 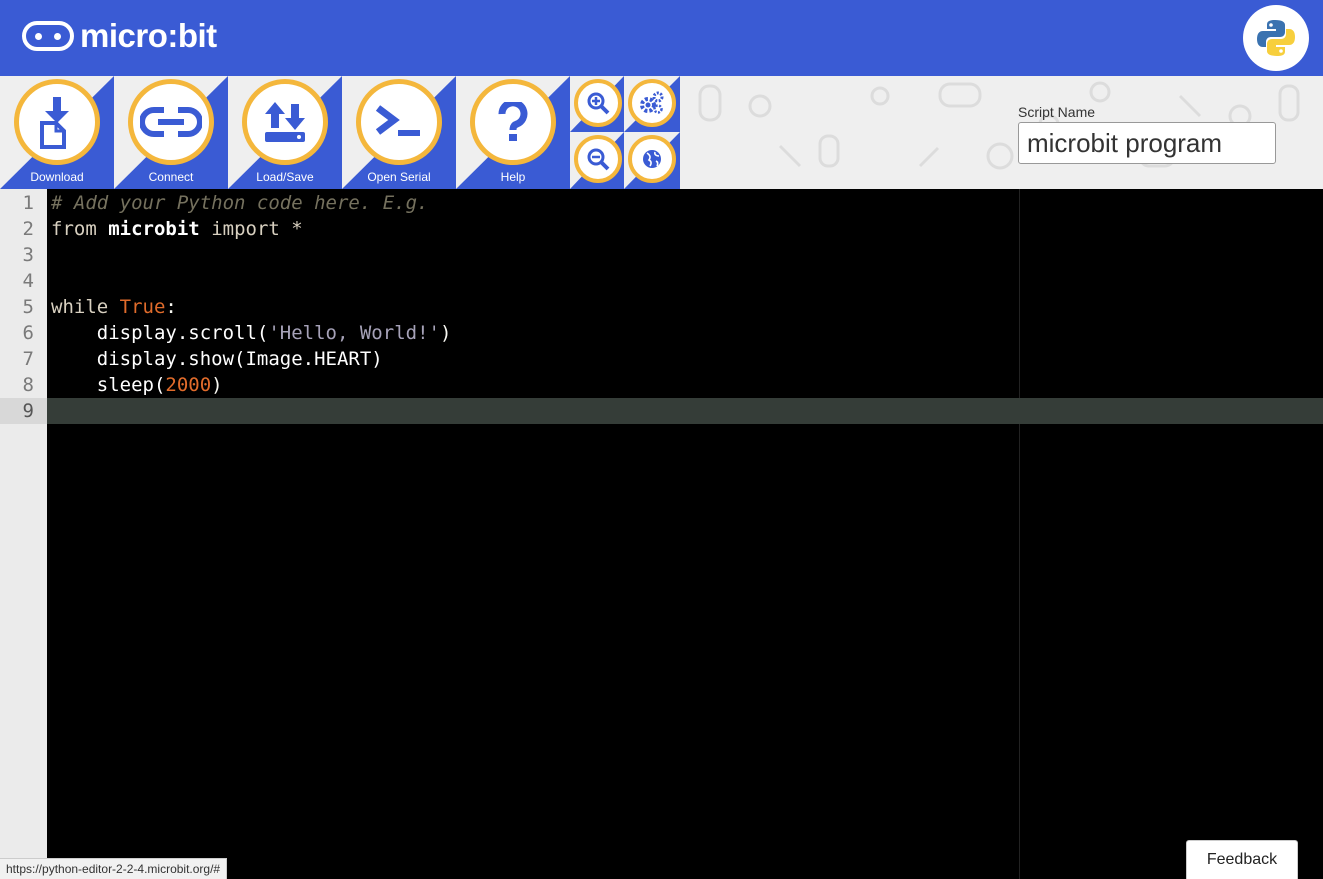 What do you see at coordinates (159, 385) in the screenshot?
I see `code-text: sleep(2000)` at bounding box center [159, 385].